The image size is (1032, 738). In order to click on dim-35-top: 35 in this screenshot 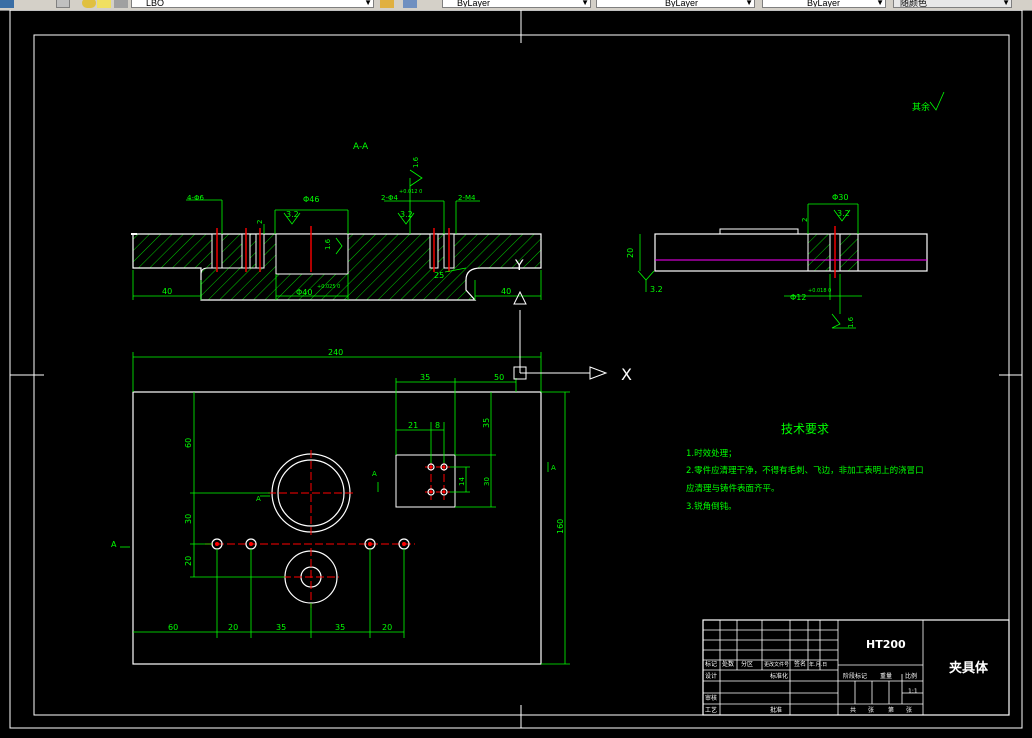, I will do `click(425, 377)`.